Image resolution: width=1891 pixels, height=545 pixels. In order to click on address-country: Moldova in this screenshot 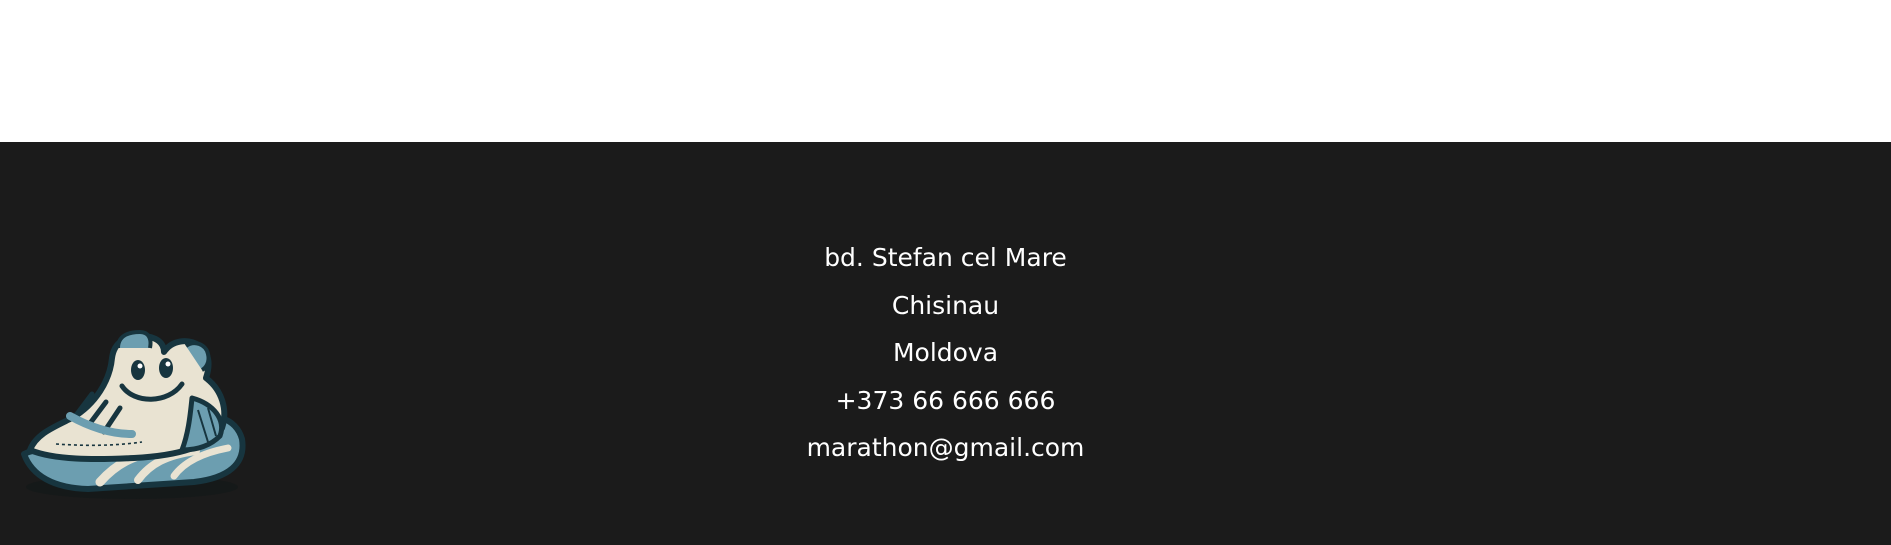, I will do `click(945, 352)`.